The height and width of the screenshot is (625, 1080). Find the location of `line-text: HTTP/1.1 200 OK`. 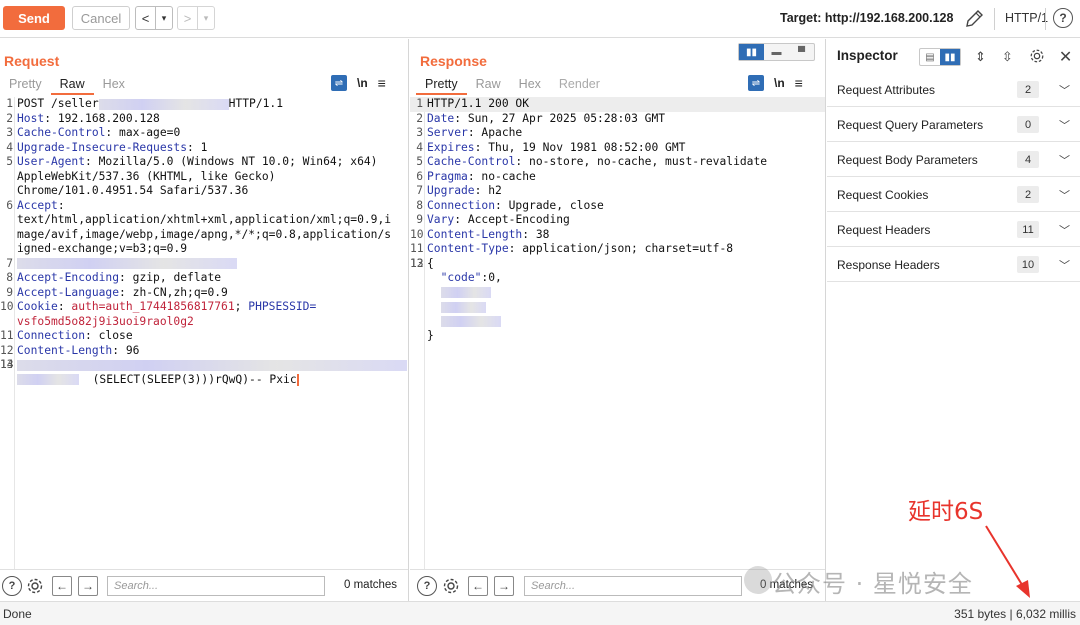

line-text: HTTP/1.1 200 OK is located at coordinates (478, 103).